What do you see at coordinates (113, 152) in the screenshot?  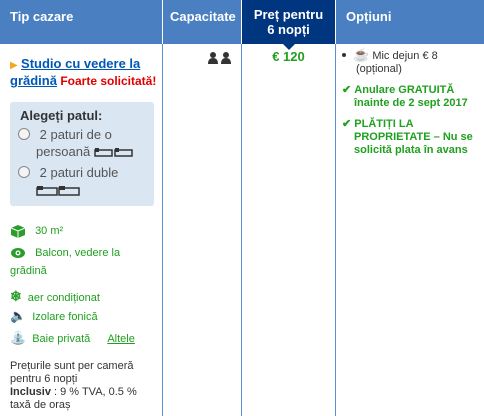 I see `single-bed-icon` at bounding box center [113, 152].